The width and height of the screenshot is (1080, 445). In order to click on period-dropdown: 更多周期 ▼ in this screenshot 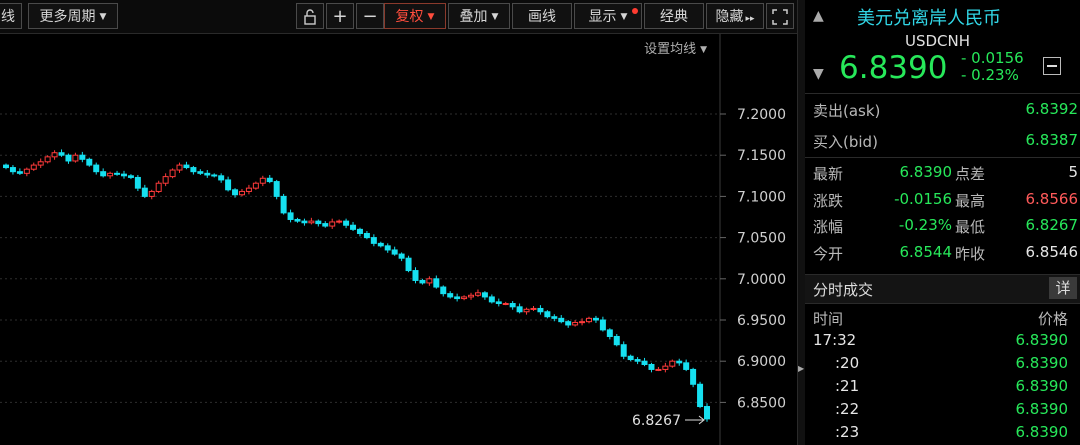, I will do `click(73, 16)`.